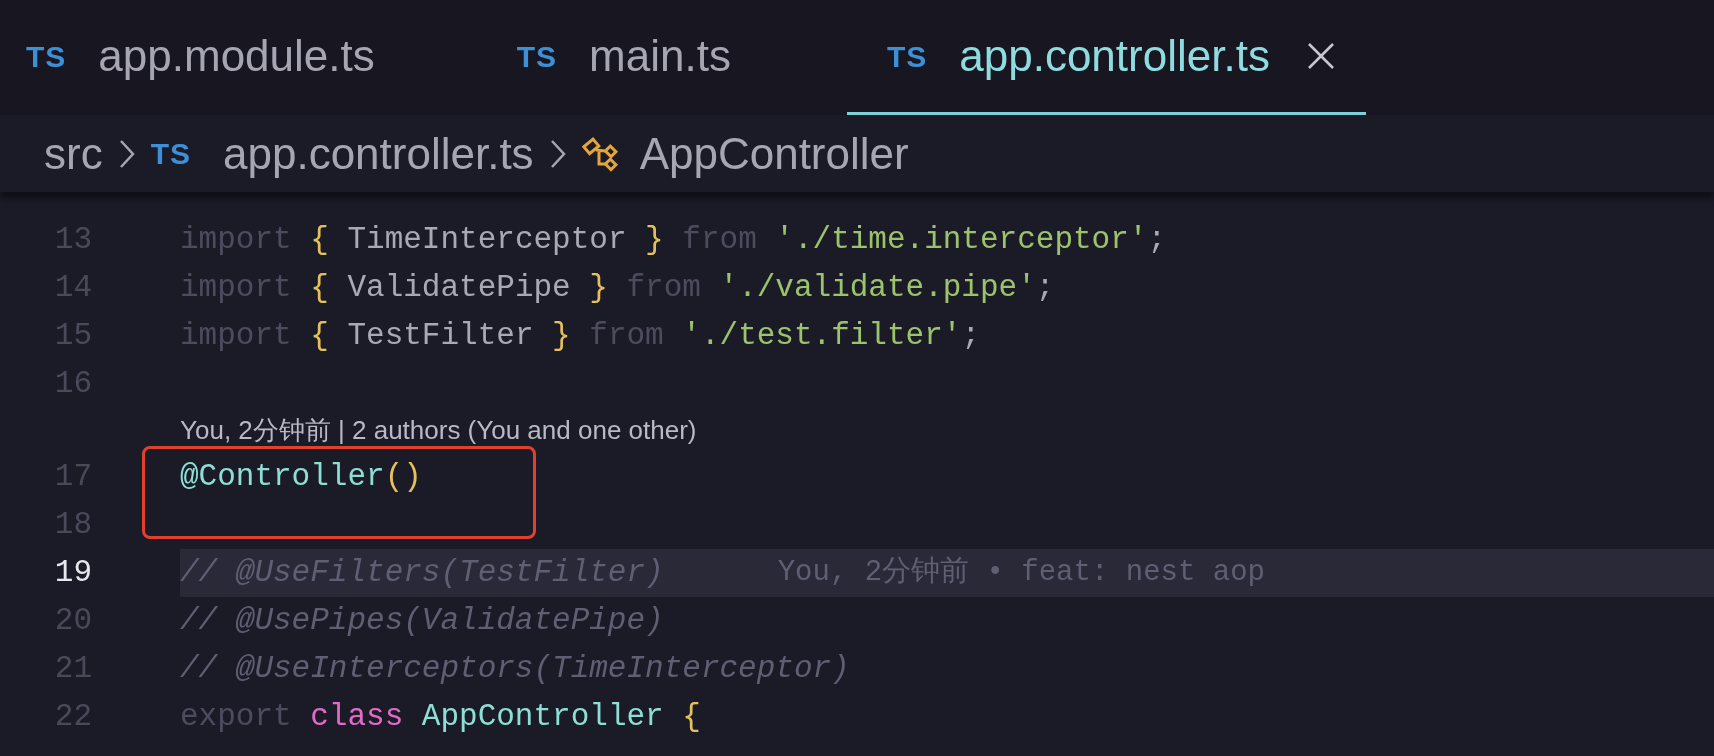  Describe the element at coordinates (72, 572) in the screenshot. I see `line-number: 19` at that location.